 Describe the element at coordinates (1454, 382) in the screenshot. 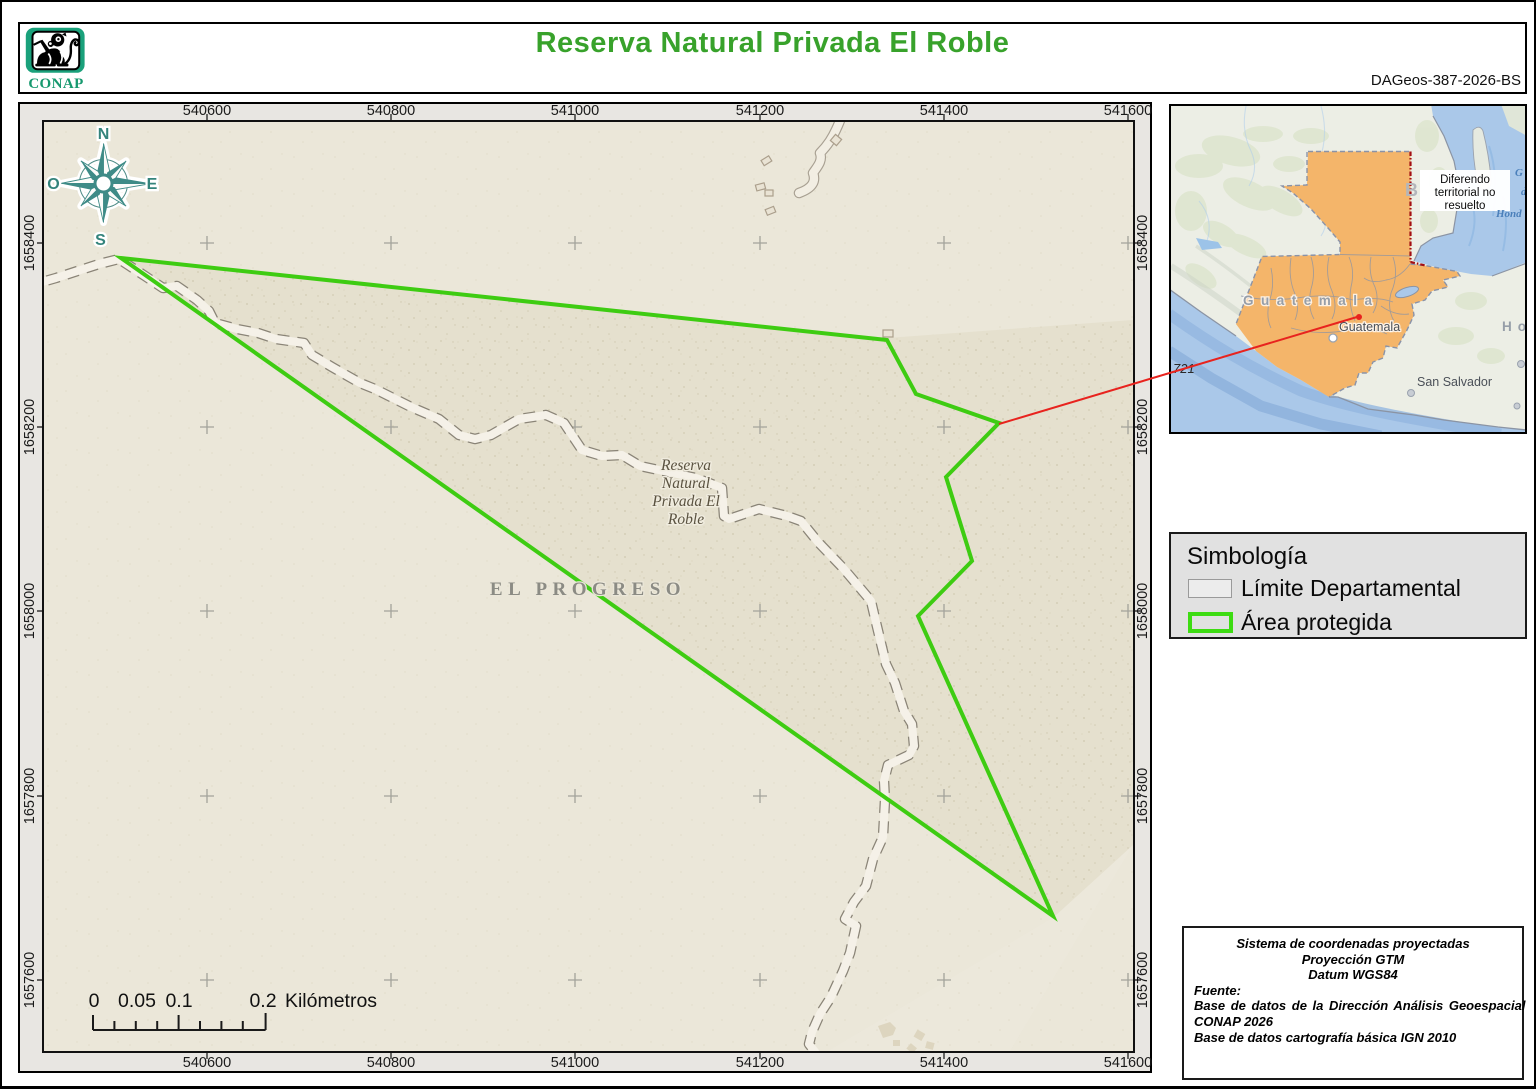

I see `svg-text: San Salvador` at that location.